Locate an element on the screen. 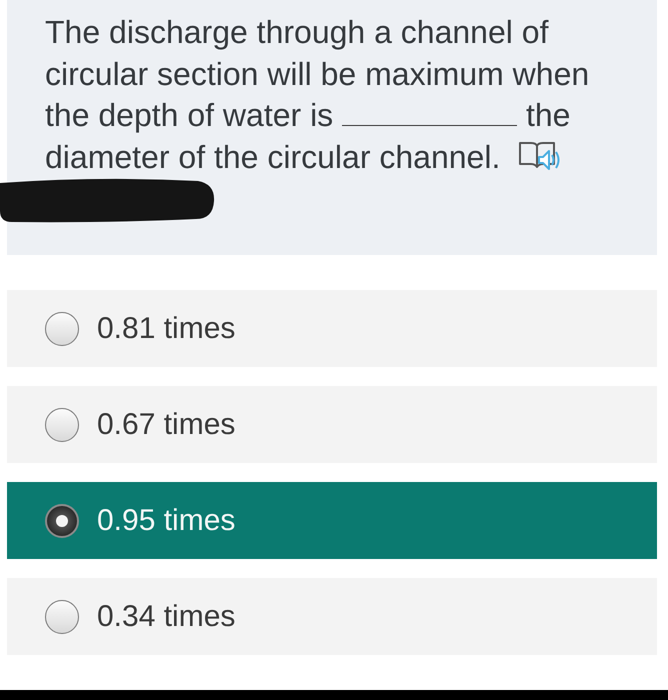  question-text: The discharge through a channel of is located at coordinates (296, 32).